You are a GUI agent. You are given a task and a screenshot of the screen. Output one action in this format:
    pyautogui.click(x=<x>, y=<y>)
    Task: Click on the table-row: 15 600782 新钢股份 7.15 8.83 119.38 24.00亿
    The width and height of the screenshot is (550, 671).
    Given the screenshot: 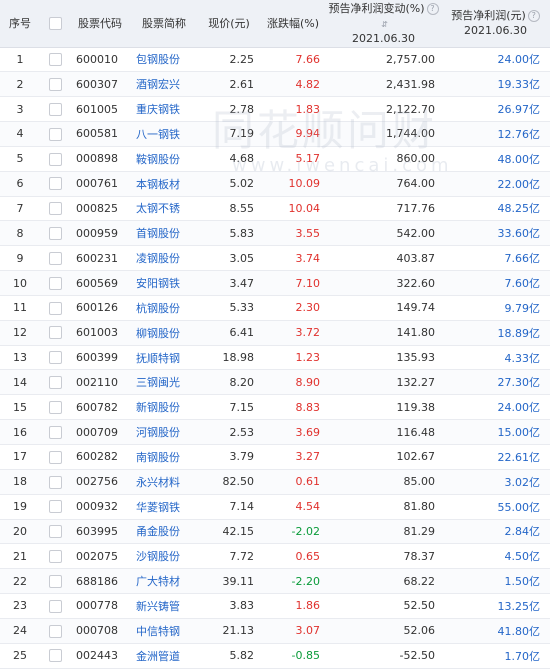 What is the action you would take?
    pyautogui.click(x=275, y=407)
    